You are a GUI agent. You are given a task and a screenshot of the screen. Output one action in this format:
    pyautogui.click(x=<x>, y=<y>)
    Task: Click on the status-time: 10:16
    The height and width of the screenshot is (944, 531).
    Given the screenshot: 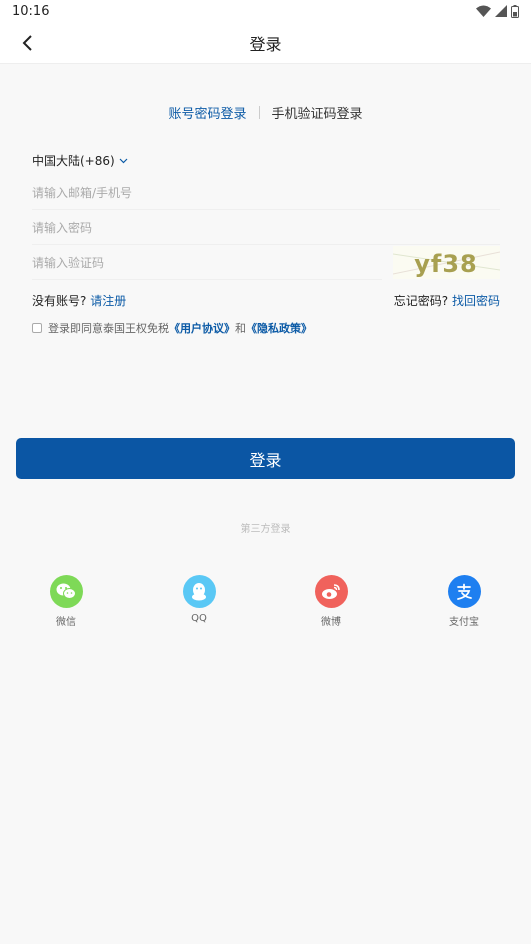 What is the action you would take?
    pyautogui.click(x=31, y=11)
    